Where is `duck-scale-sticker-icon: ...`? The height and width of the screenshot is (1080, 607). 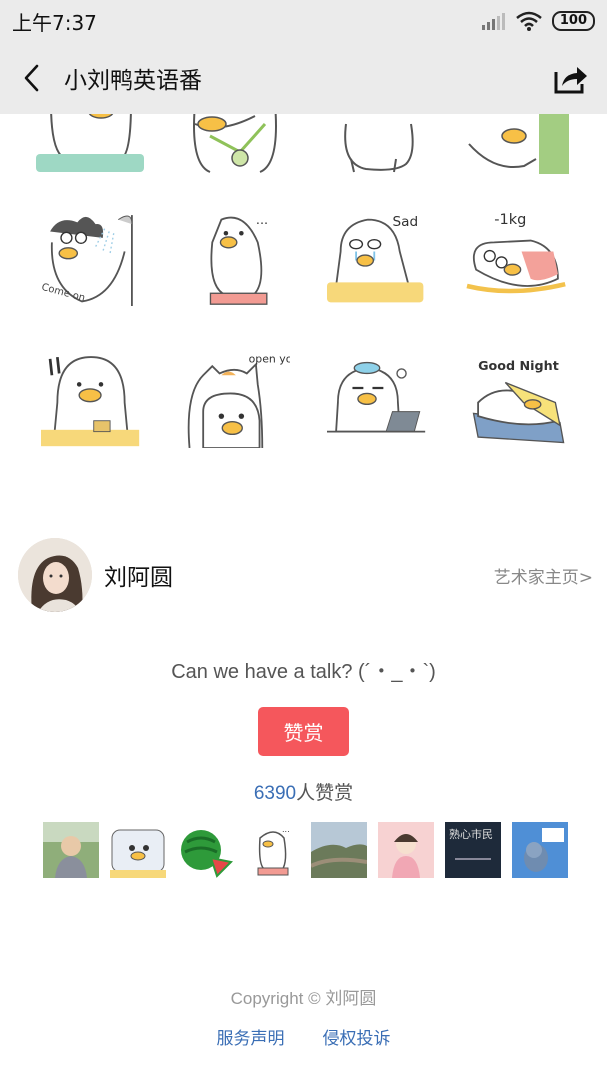 duck-scale-sticker-icon: ... is located at coordinates (238, 258).